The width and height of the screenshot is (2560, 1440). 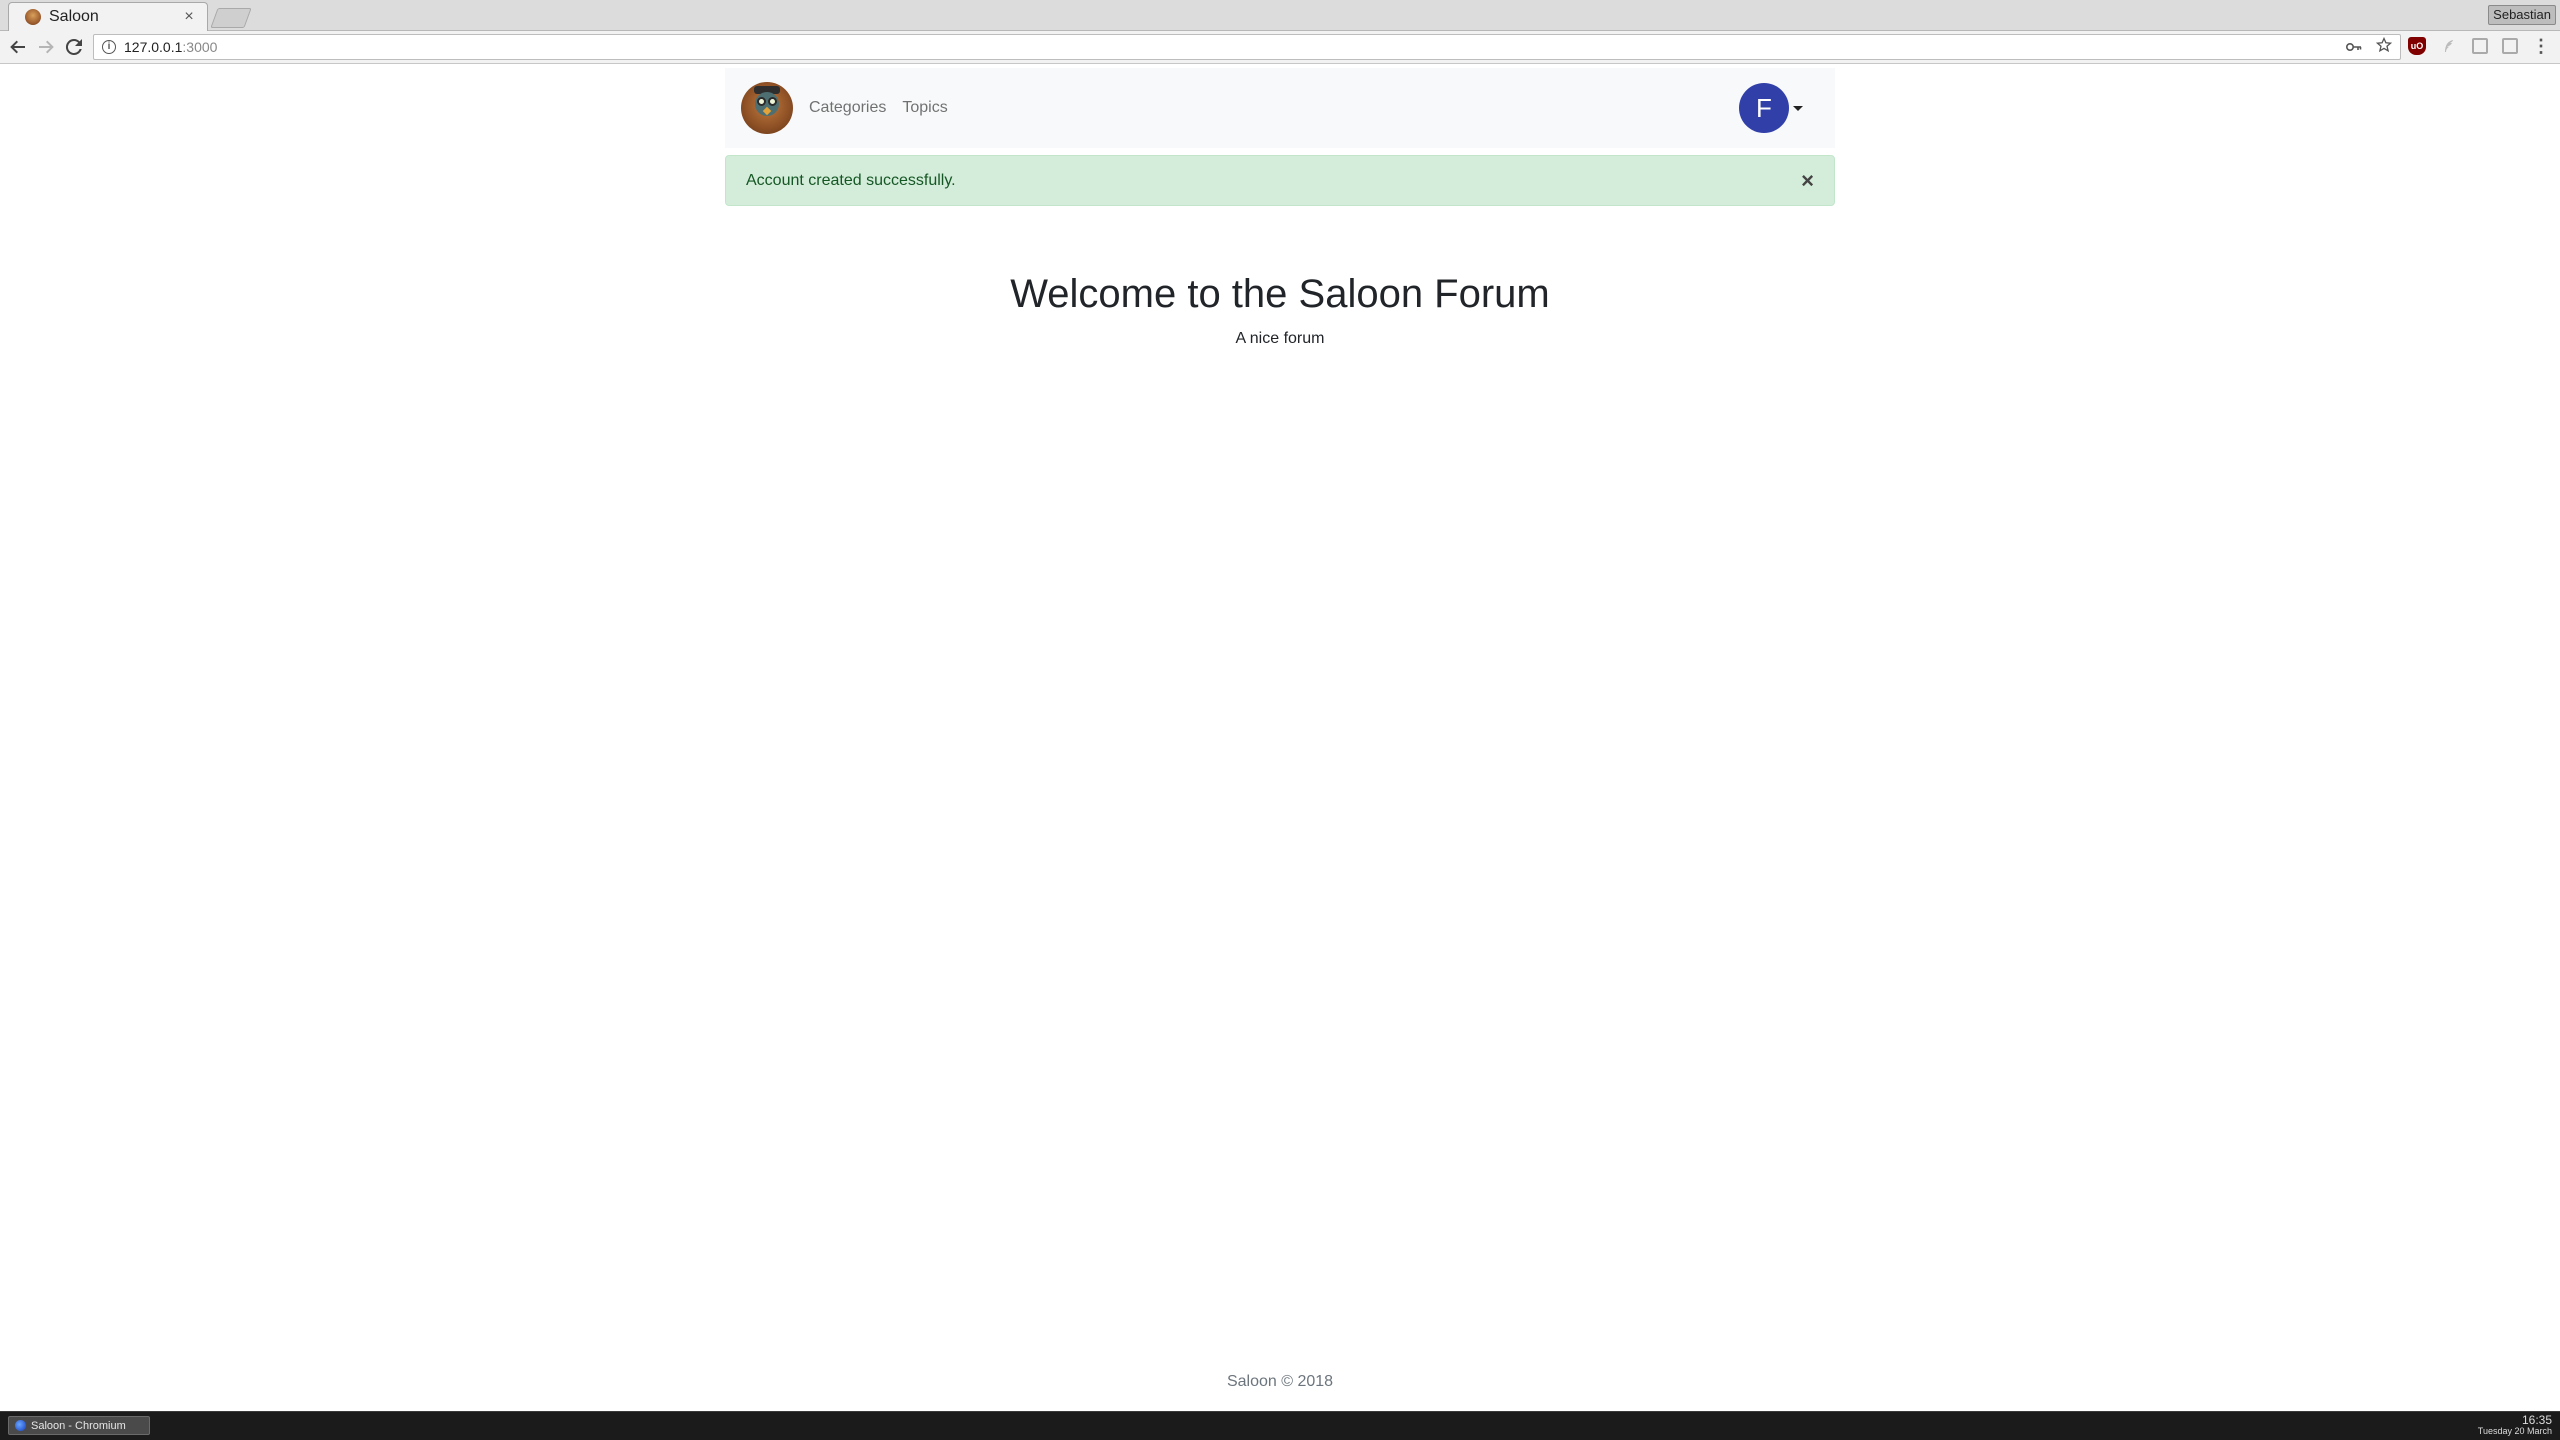 What do you see at coordinates (189, 17) in the screenshot?
I see `close-tab-icon: ×` at bounding box center [189, 17].